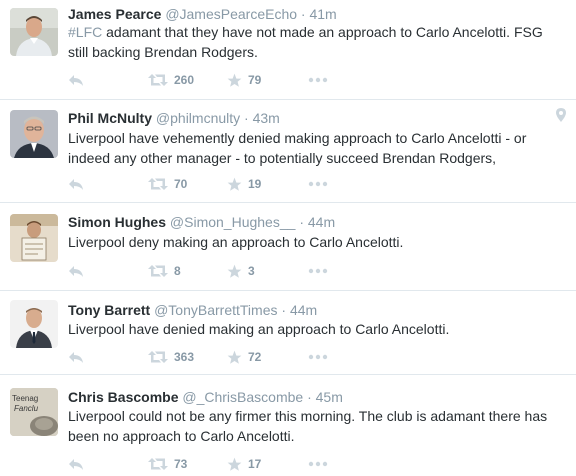  What do you see at coordinates (26, 408) in the screenshot?
I see `avatar-logo-text: Fanclu` at bounding box center [26, 408].